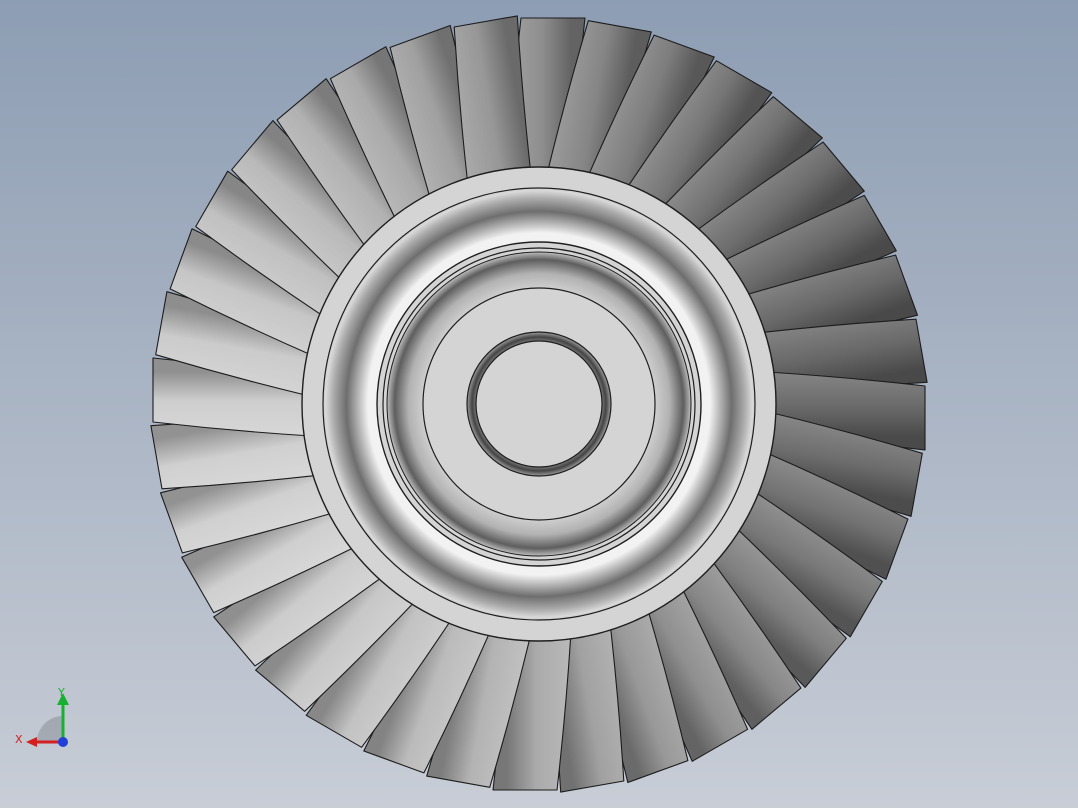  What do you see at coordinates (50, 729) in the screenshot?
I see `triad-plane-shading` at bounding box center [50, 729].